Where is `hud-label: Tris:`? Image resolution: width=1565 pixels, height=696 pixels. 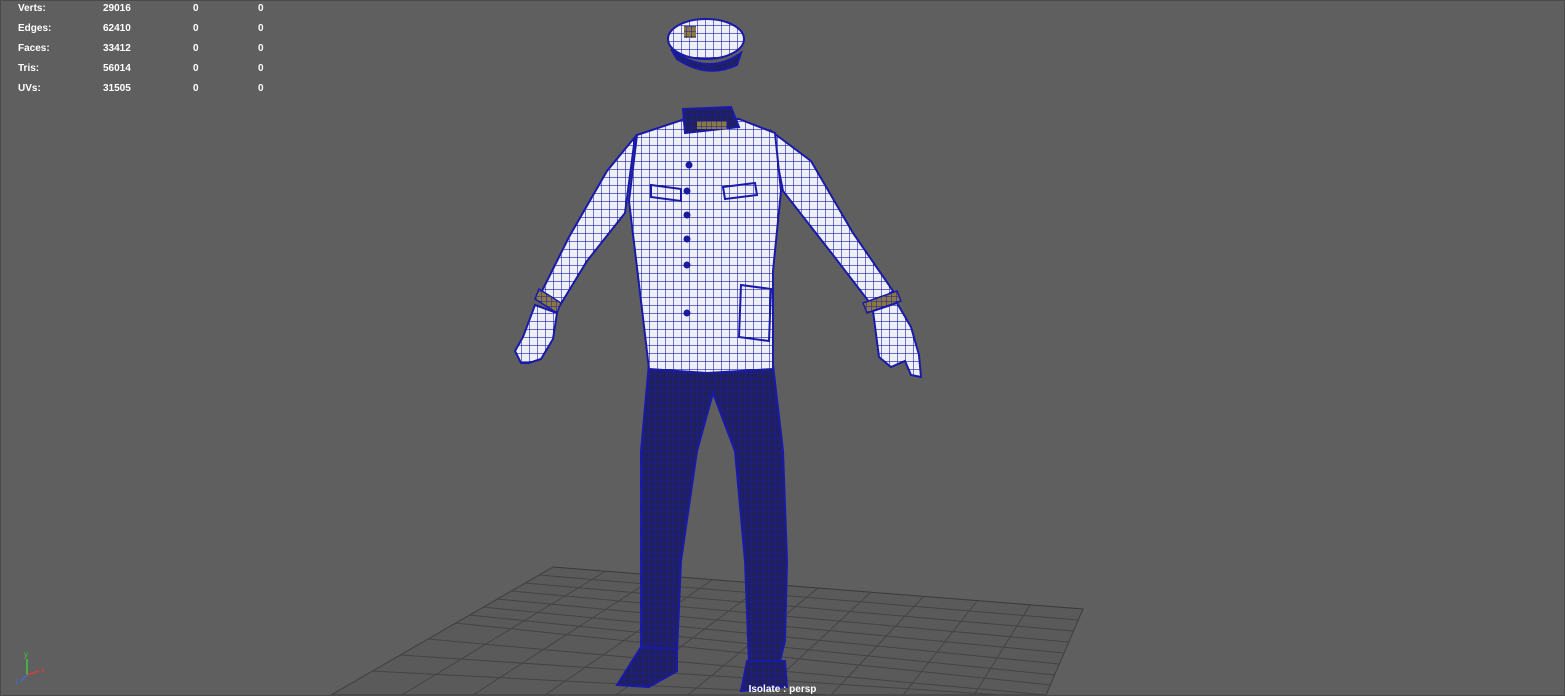
hud-label: Tris: is located at coordinates (29, 68).